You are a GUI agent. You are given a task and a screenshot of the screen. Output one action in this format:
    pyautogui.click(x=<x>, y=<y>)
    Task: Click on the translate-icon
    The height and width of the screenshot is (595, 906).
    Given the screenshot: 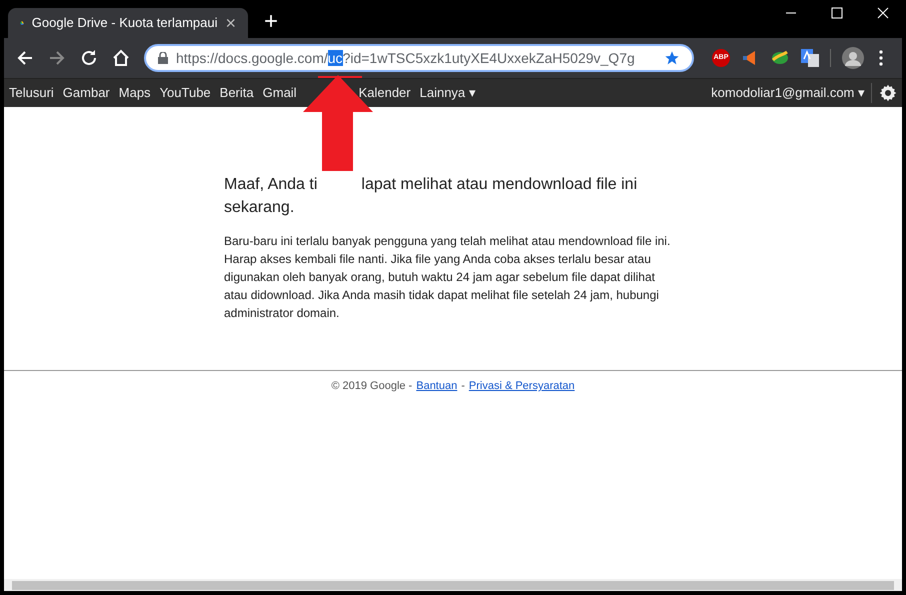 What is the action you would take?
    pyautogui.click(x=810, y=58)
    